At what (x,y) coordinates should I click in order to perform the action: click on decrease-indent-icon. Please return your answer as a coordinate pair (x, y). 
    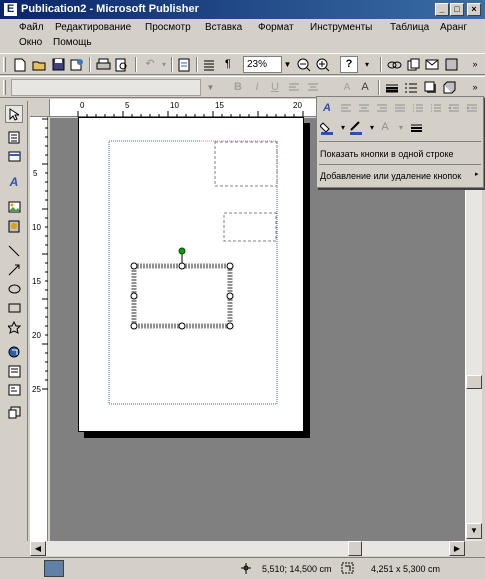
    Looking at the image, I should click on (454, 108).